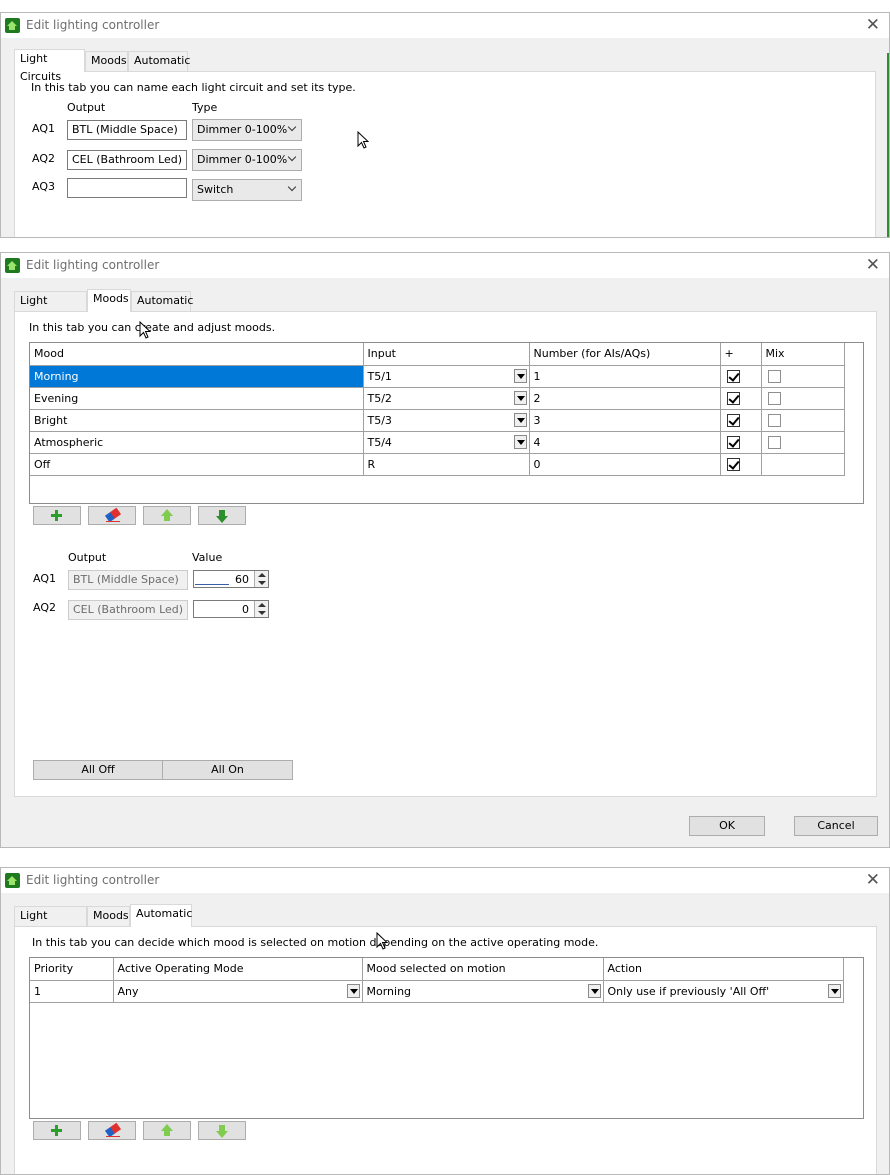 The height and width of the screenshot is (1175, 890). I want to click on lighting-controller-app-icon, so click(12, 265).